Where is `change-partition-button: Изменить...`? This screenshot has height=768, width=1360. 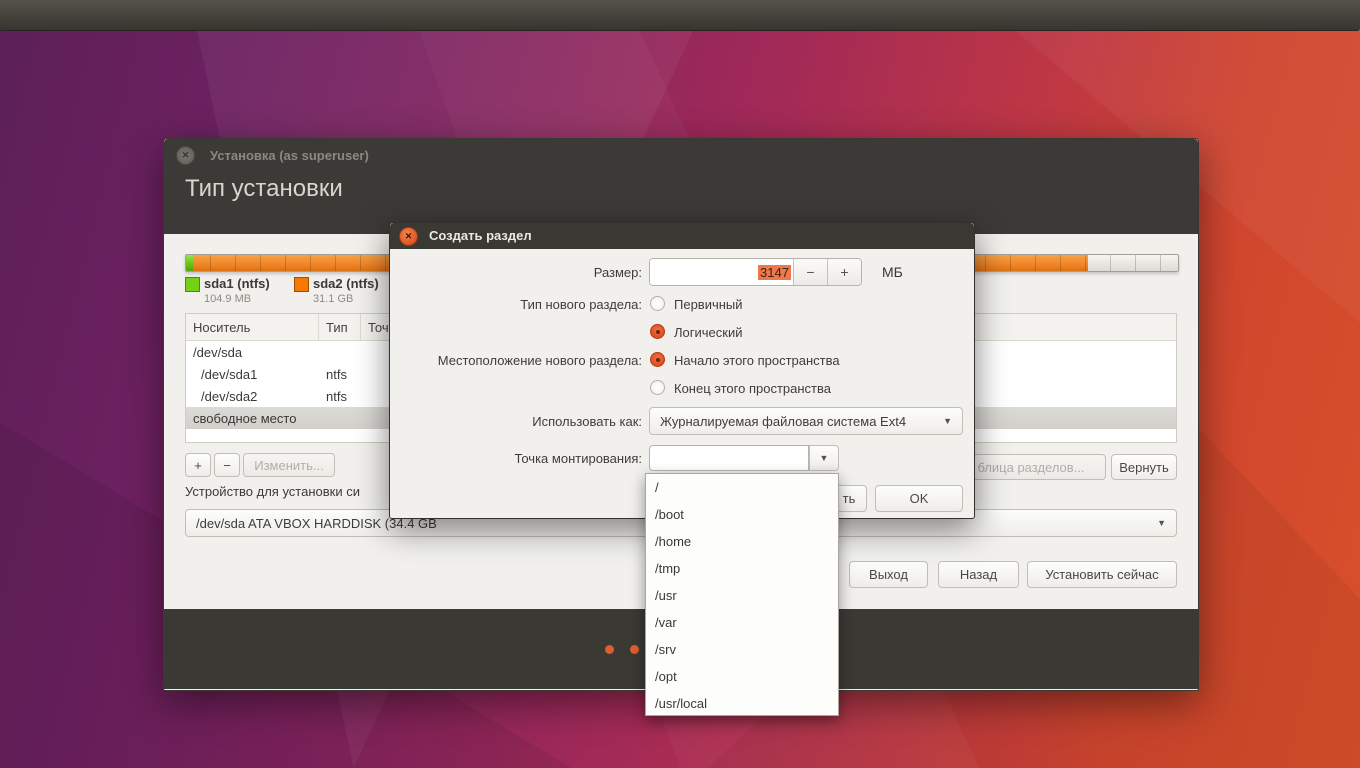
change-partition-button: Изменить... is located at coordinates (289, 465).